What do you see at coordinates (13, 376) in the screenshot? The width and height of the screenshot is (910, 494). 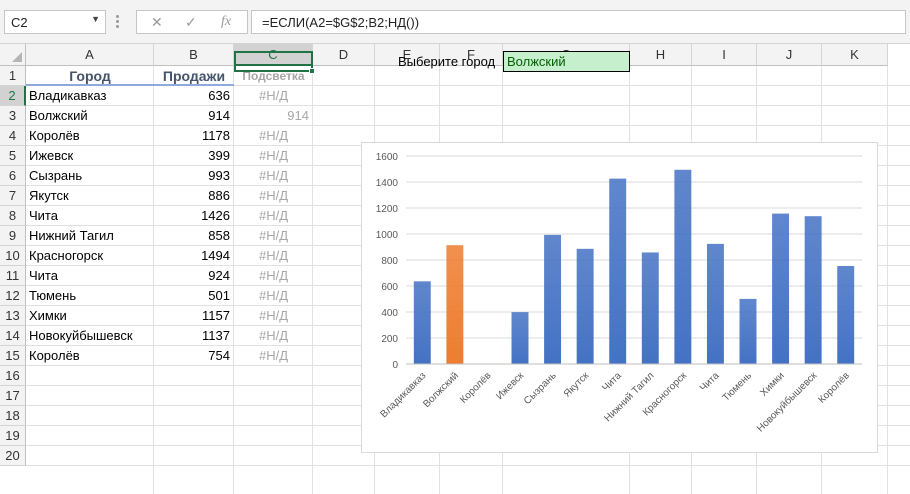 I see `row-header-16: 16` at bounding box center [13, 376].